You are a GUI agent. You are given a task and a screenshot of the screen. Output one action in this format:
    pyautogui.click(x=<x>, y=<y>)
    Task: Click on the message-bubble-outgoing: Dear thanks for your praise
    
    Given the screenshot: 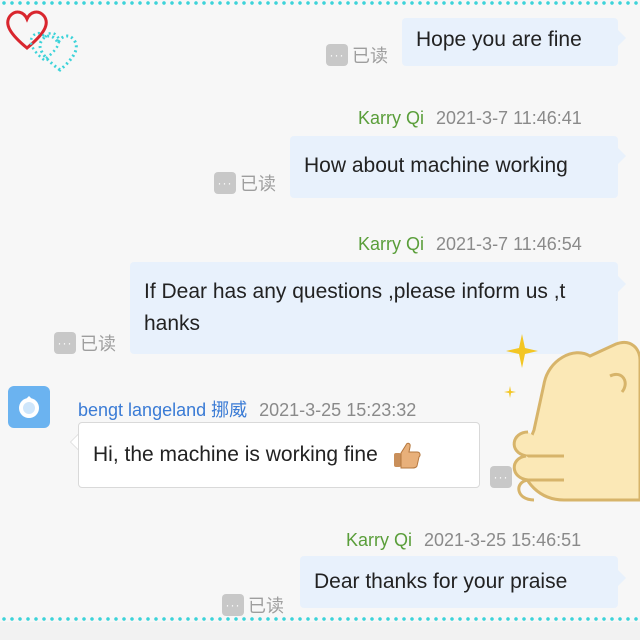 What is the action you would take?
    pyautogui.click(x=459, y=582)
    